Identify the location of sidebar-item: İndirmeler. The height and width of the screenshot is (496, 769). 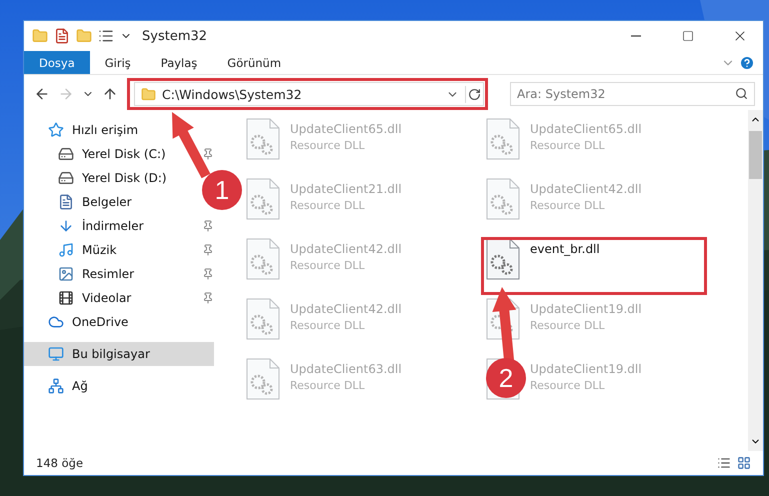
(87, 226).